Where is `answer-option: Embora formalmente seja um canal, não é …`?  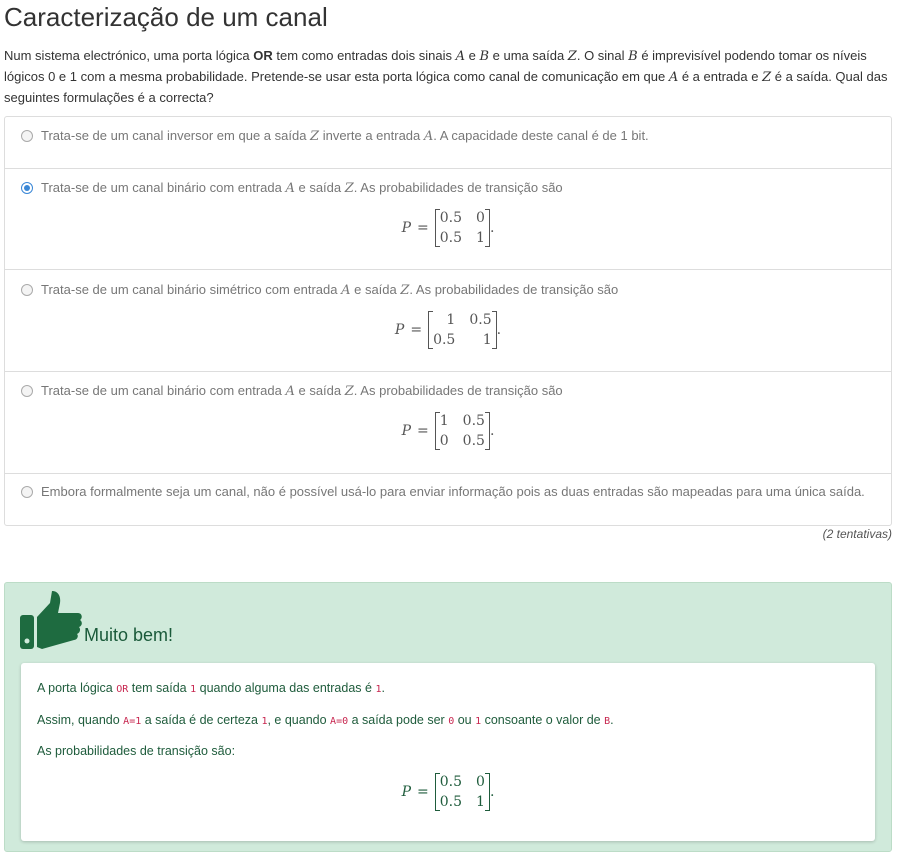 answer-option: Embora formalmente seja um canal, não é … is located at coordinates (448, 499).